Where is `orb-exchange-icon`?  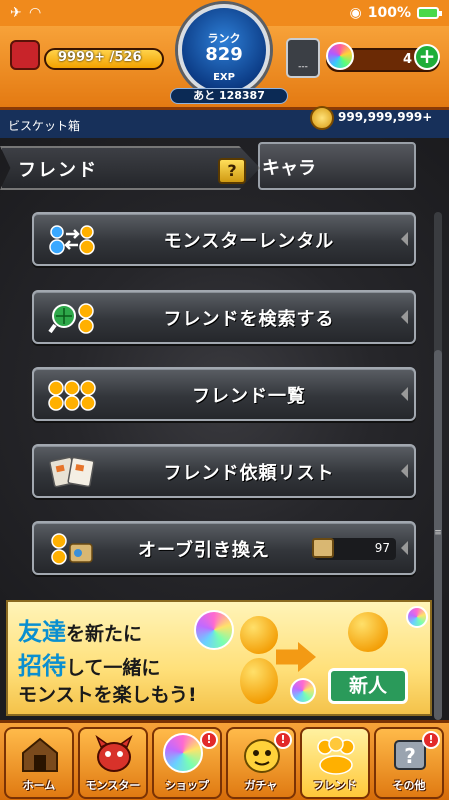 orb-exchange-icon is located at coordinates (72, 549).